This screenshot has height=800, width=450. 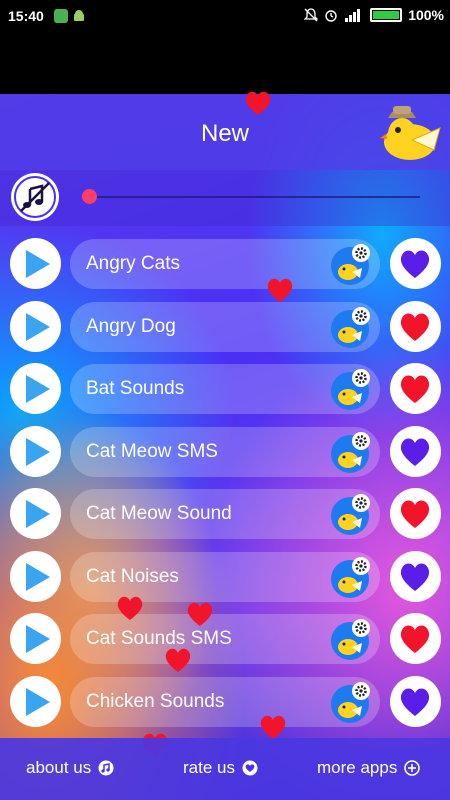 I want to click on status-time: 15:40, so click(x=26, y=16).